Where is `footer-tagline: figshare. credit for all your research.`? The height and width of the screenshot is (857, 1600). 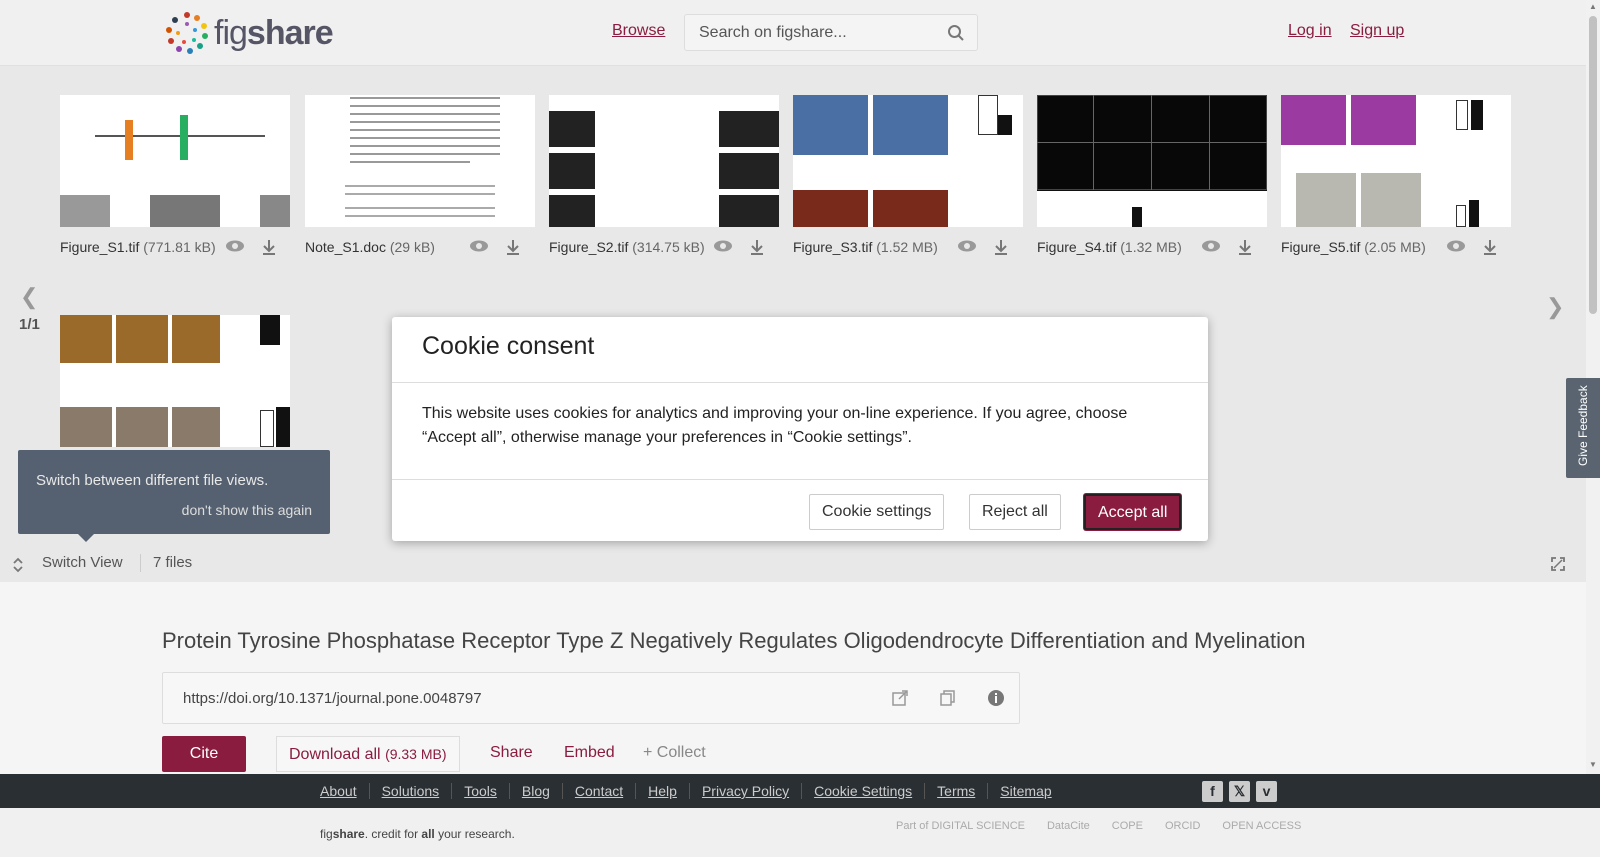 footer-tagline: figshare. credit for all your research. is located at coordinates (417, 834).